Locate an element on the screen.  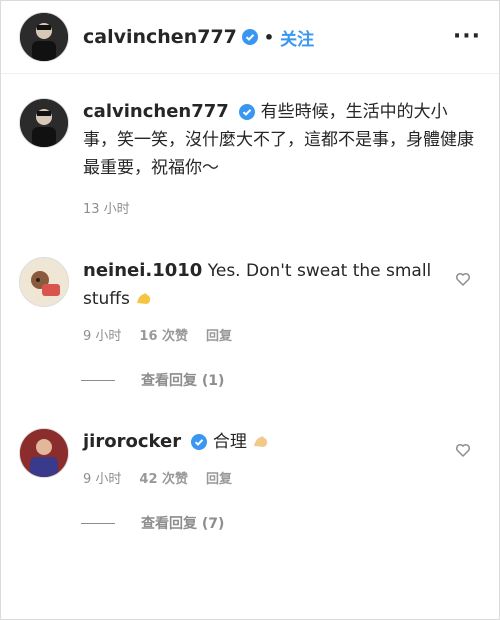
comment-body: jirorocker 合理 9 小时 42 次赞 回复 is located at coordinates (282, 457).